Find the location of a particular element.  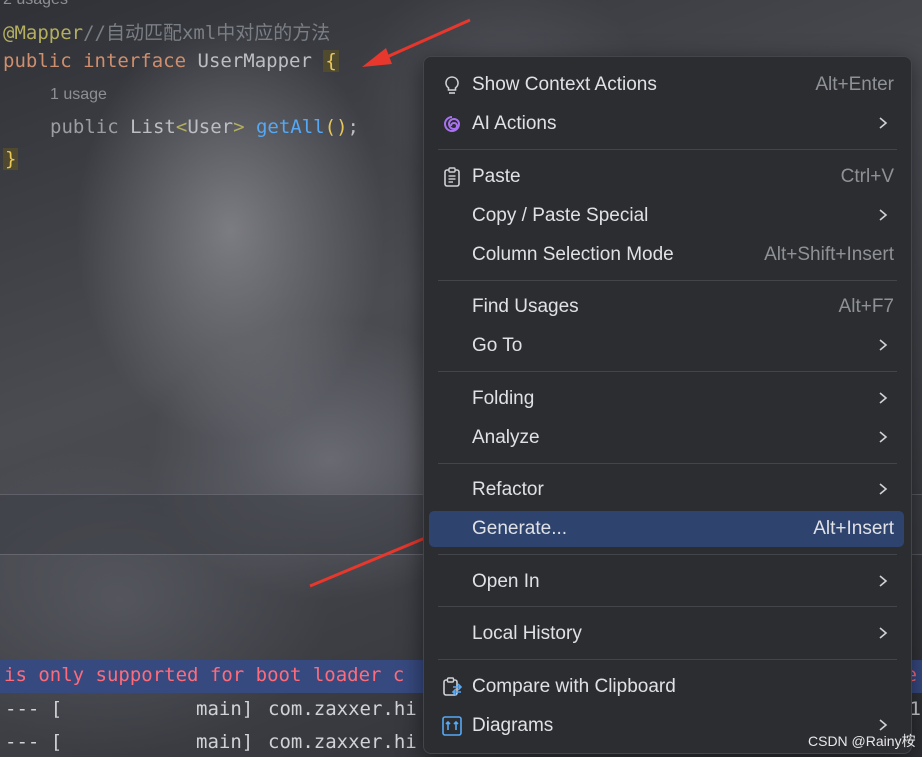

menu-item-label: Refactor is located at coordinates (508, 489).